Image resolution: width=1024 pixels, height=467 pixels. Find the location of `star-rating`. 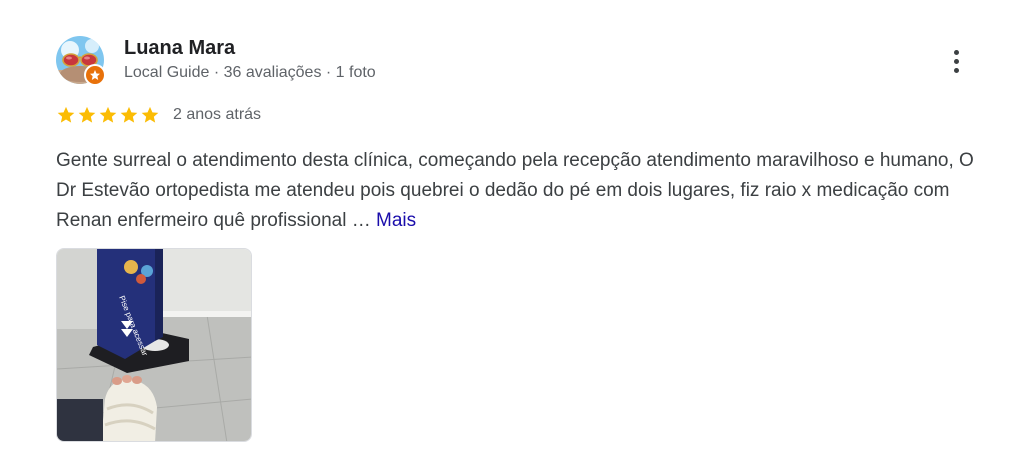

star-rating is located at coordinates (108, 115).